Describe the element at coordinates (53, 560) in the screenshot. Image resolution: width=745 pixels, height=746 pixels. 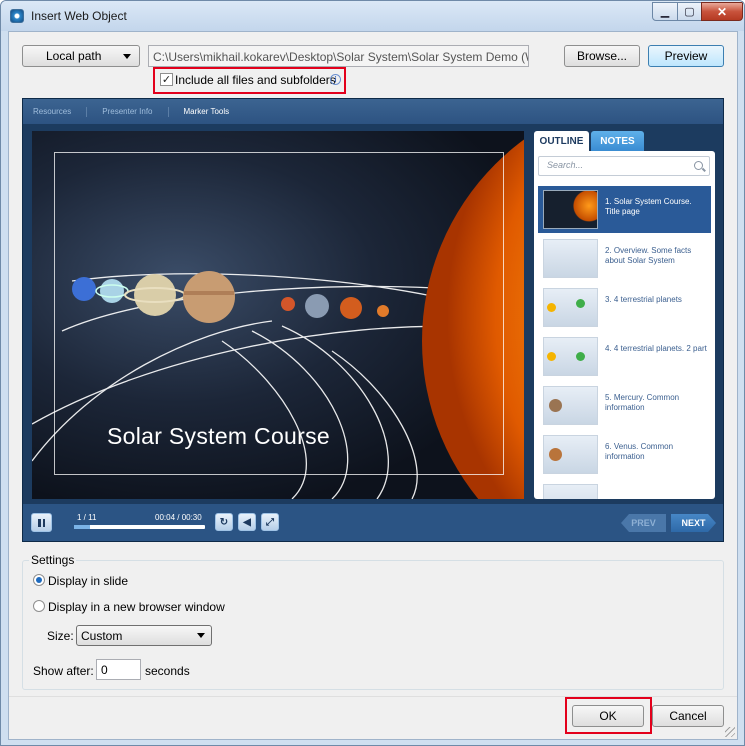
I see `settings-legend: Settings` at that location.